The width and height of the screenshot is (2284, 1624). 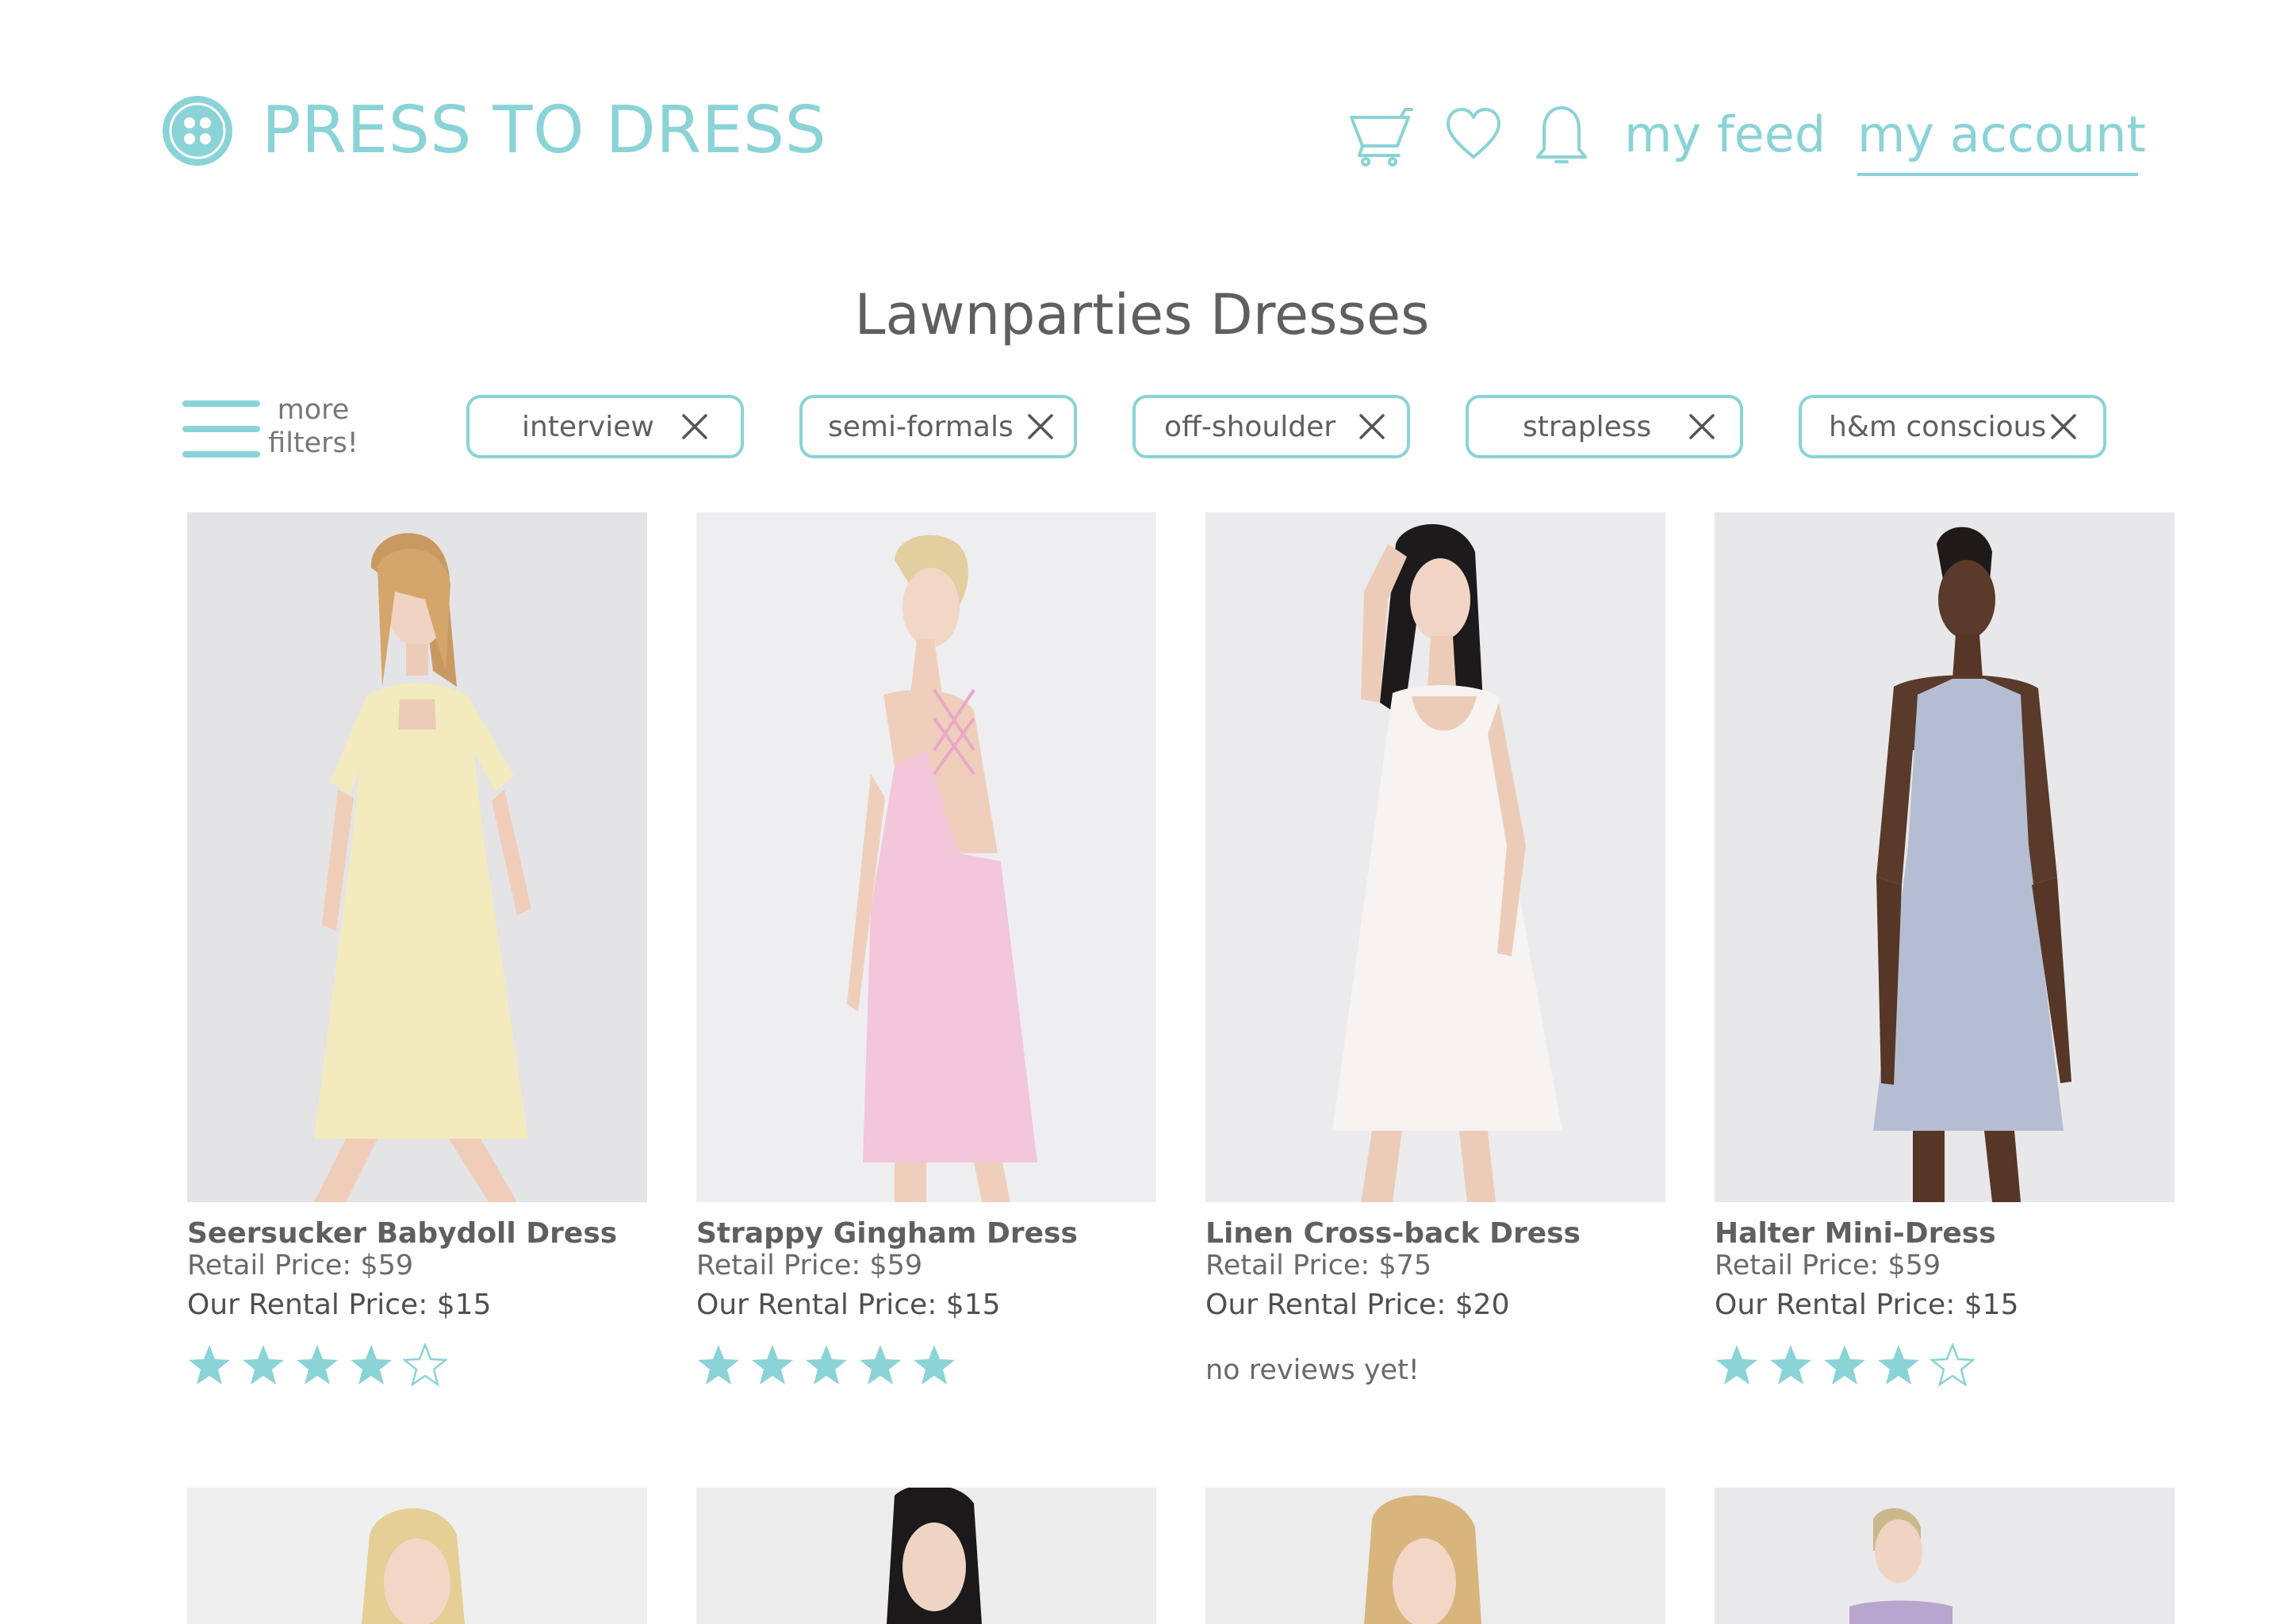 I want to click on filter-chip-hm-conscious: h&m conscious, so click(x=1952, y=426).